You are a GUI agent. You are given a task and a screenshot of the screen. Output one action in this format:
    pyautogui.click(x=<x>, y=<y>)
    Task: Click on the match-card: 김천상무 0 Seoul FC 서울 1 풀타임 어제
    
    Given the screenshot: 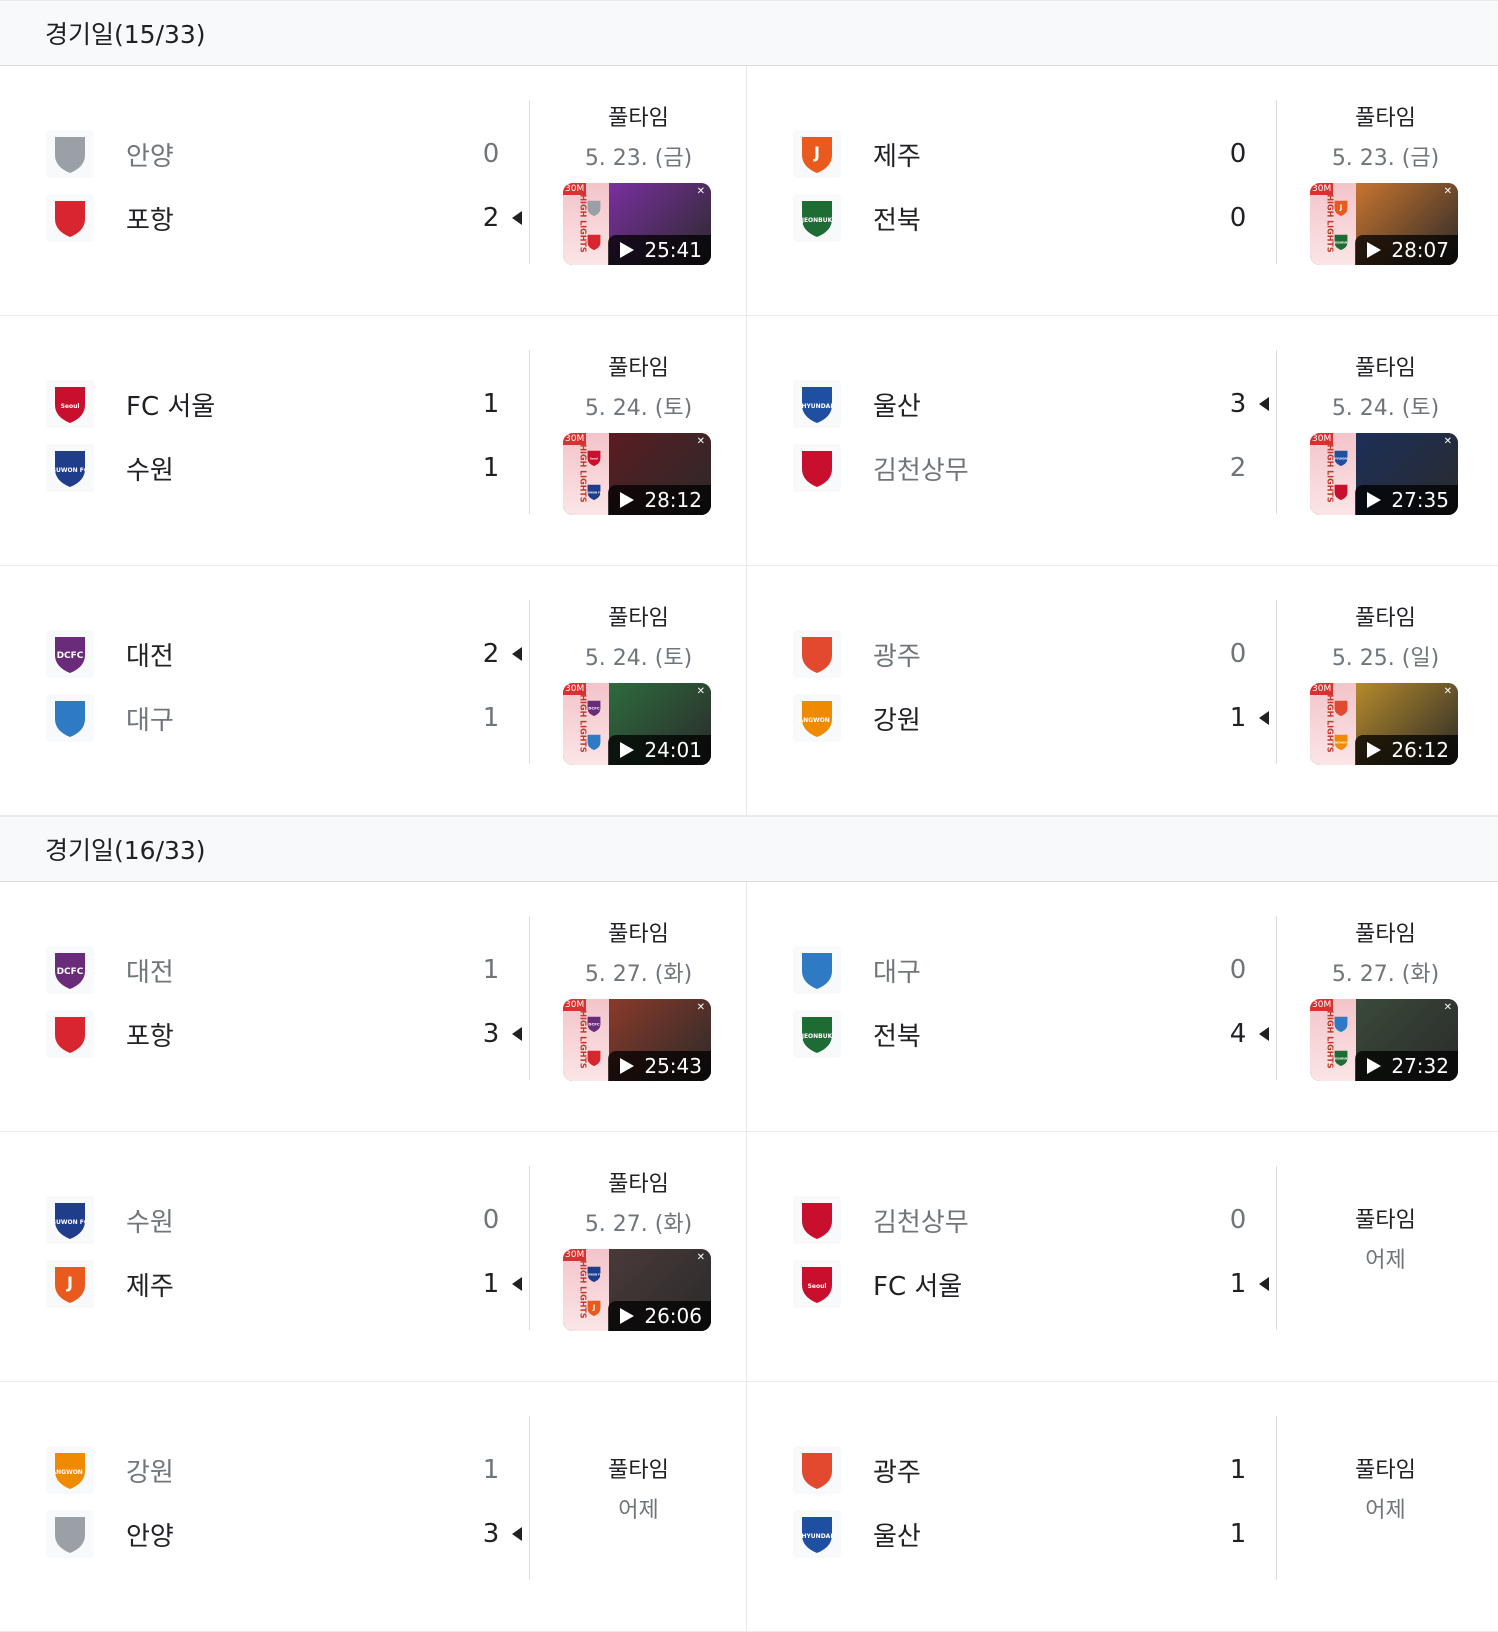 What is the action you would take?
    pyautogui.click(x=1122, y=1257)
    